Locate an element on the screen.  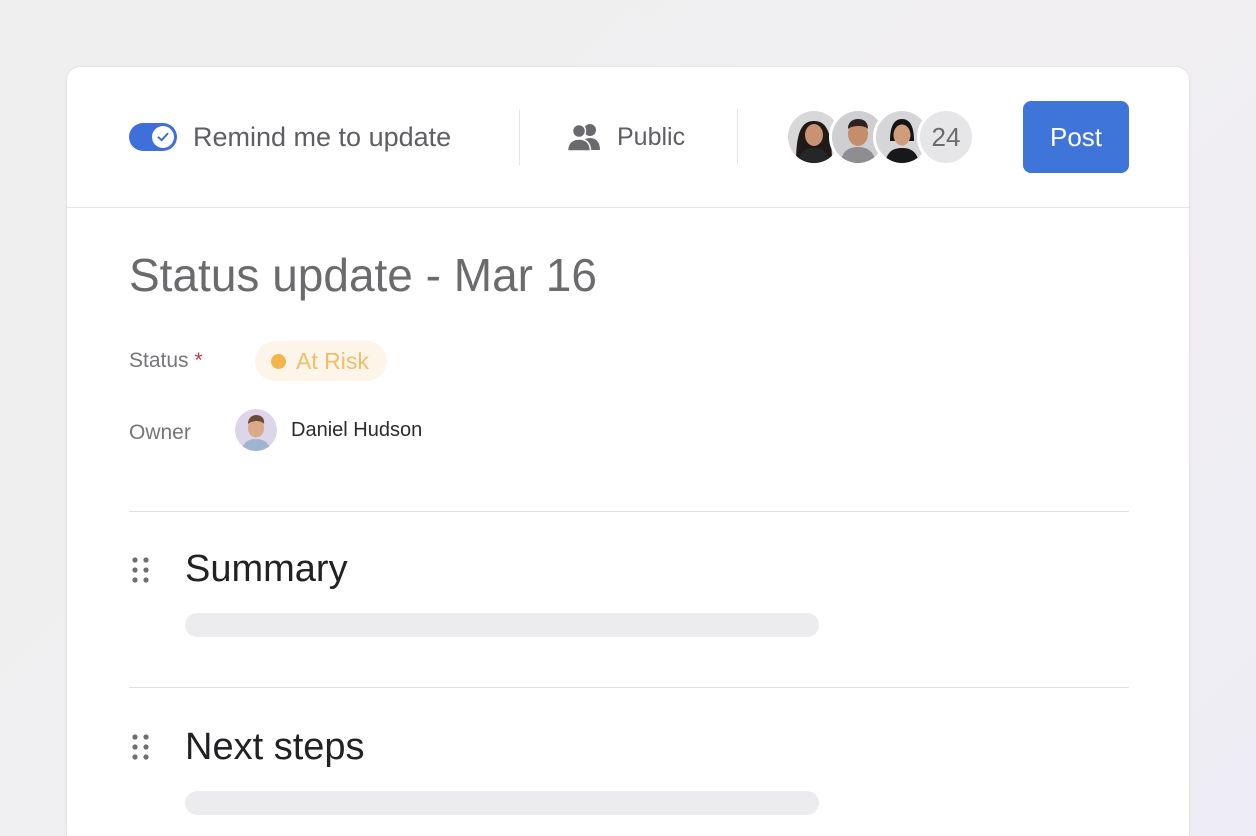
remind-toggle is located at coordinates (153, 137).